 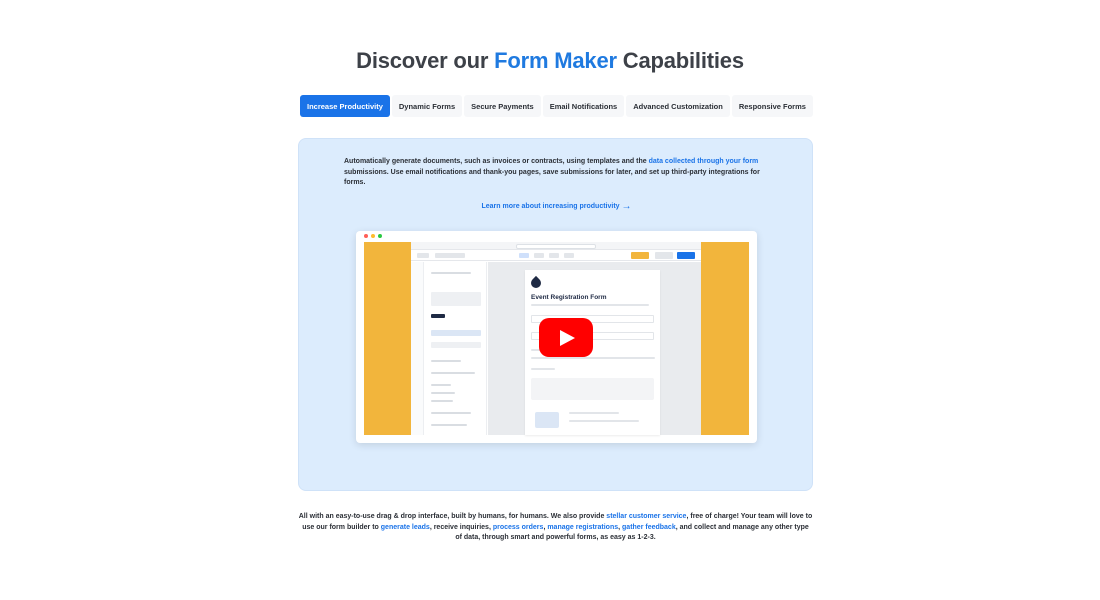 I want to click on maximize-dot-icon, so click(x=380, y=236).